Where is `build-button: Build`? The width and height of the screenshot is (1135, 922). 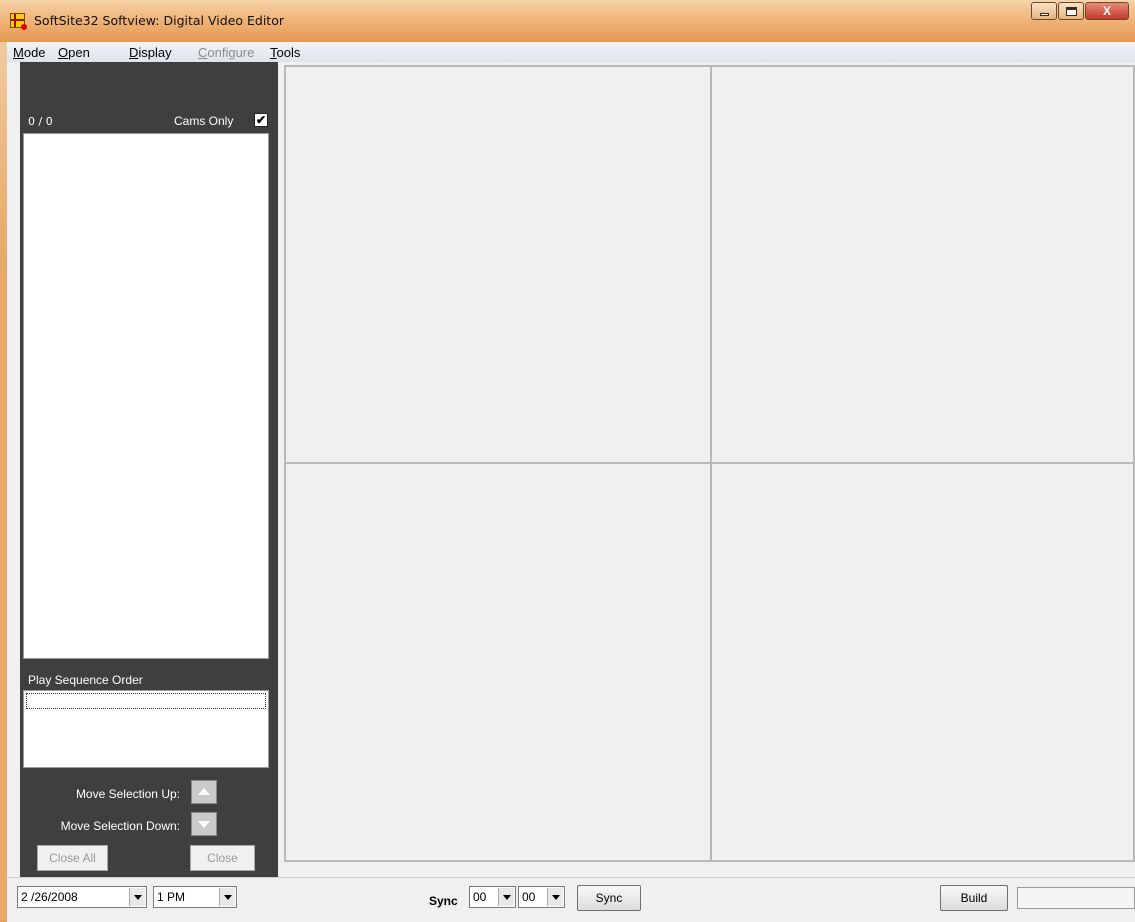
build-button: Build is located at coordinates (974, 898).